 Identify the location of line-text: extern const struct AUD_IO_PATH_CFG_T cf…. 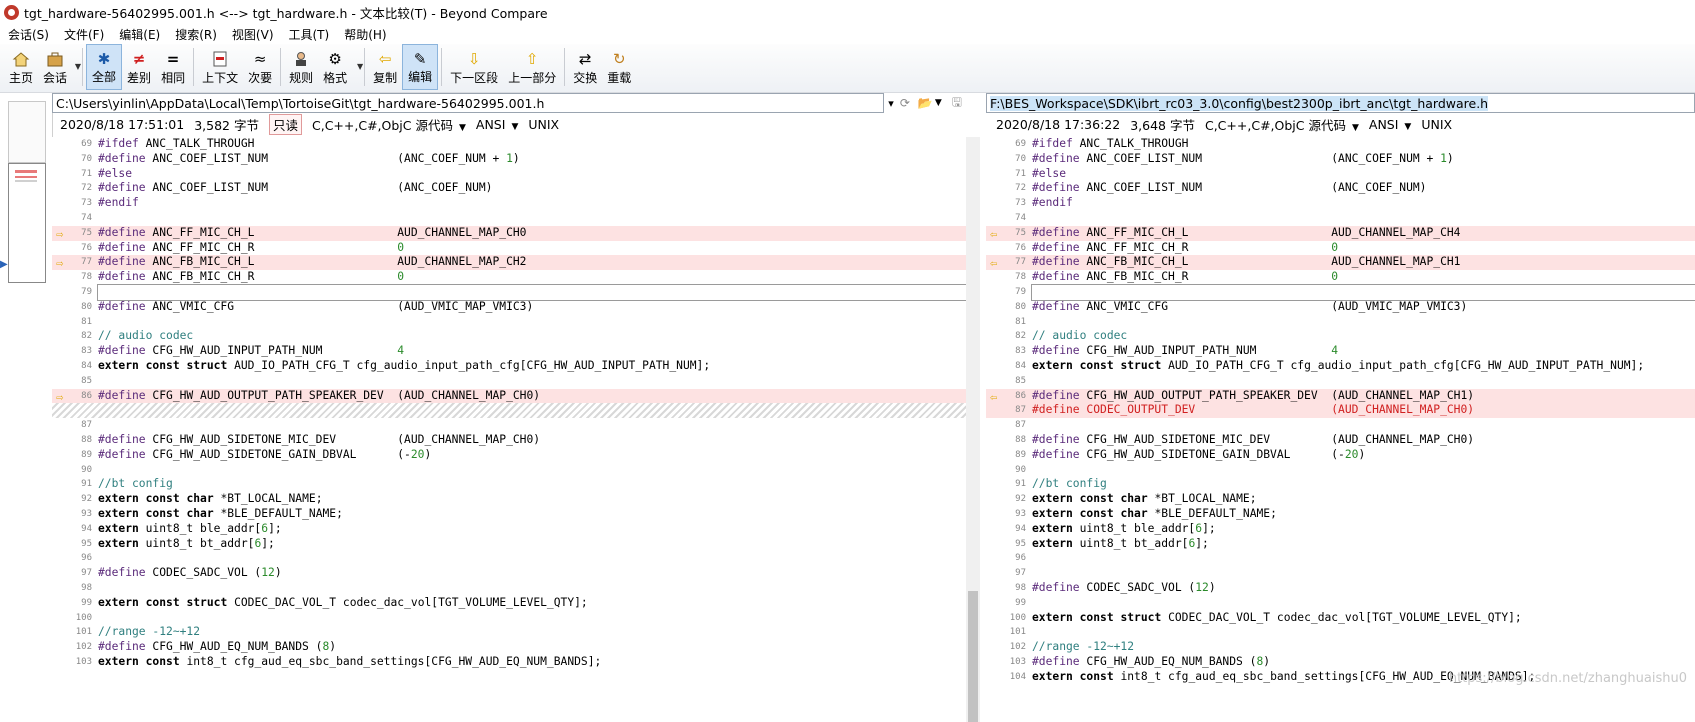
(1363, 366).